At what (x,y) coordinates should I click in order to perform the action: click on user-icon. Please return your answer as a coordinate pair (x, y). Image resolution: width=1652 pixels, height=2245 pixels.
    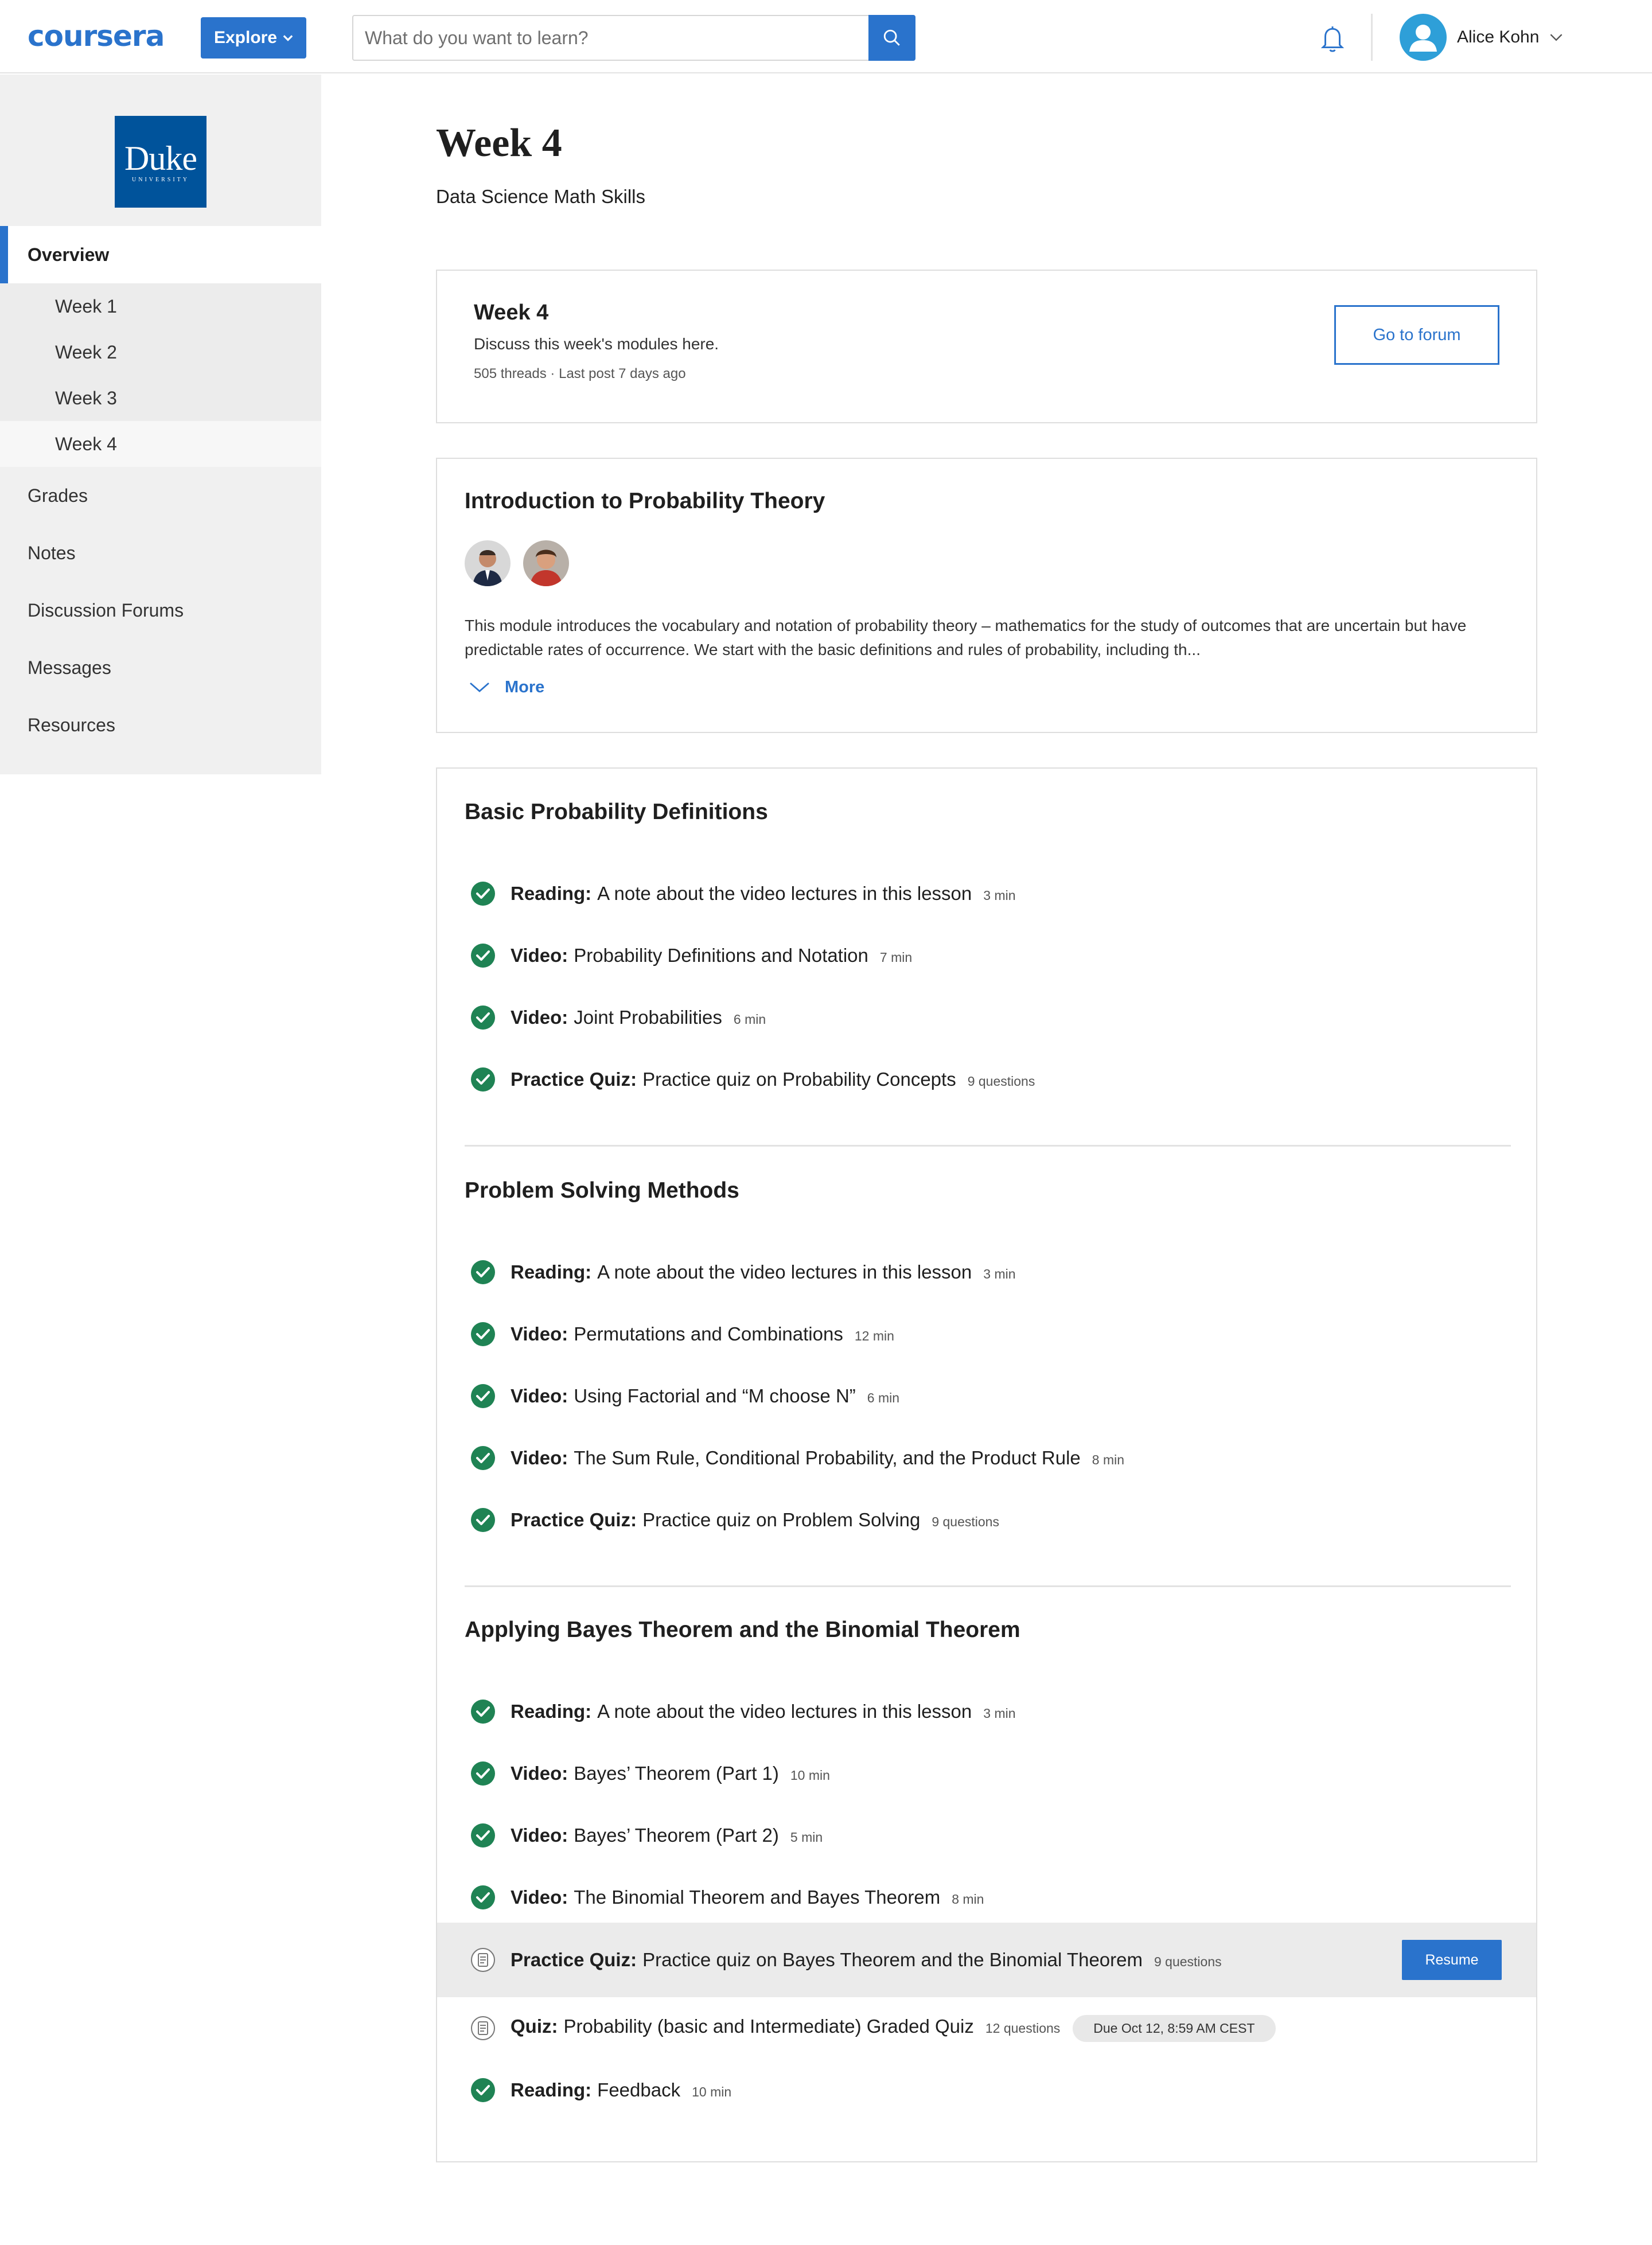
    Looking at the image, I should click on (1423, 39).